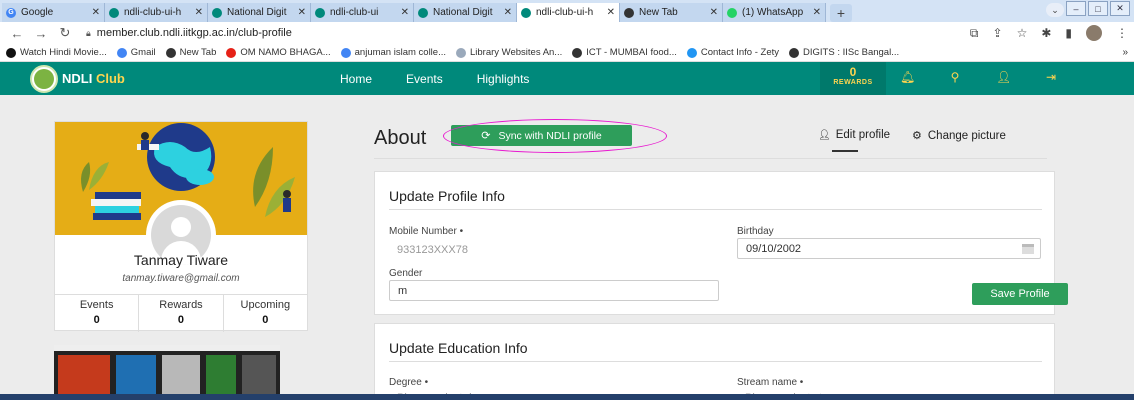  Describe the element at coordinates (1046, 33) in the screenshot. I see `extensions-puzzle-icon: ✱` at that location.